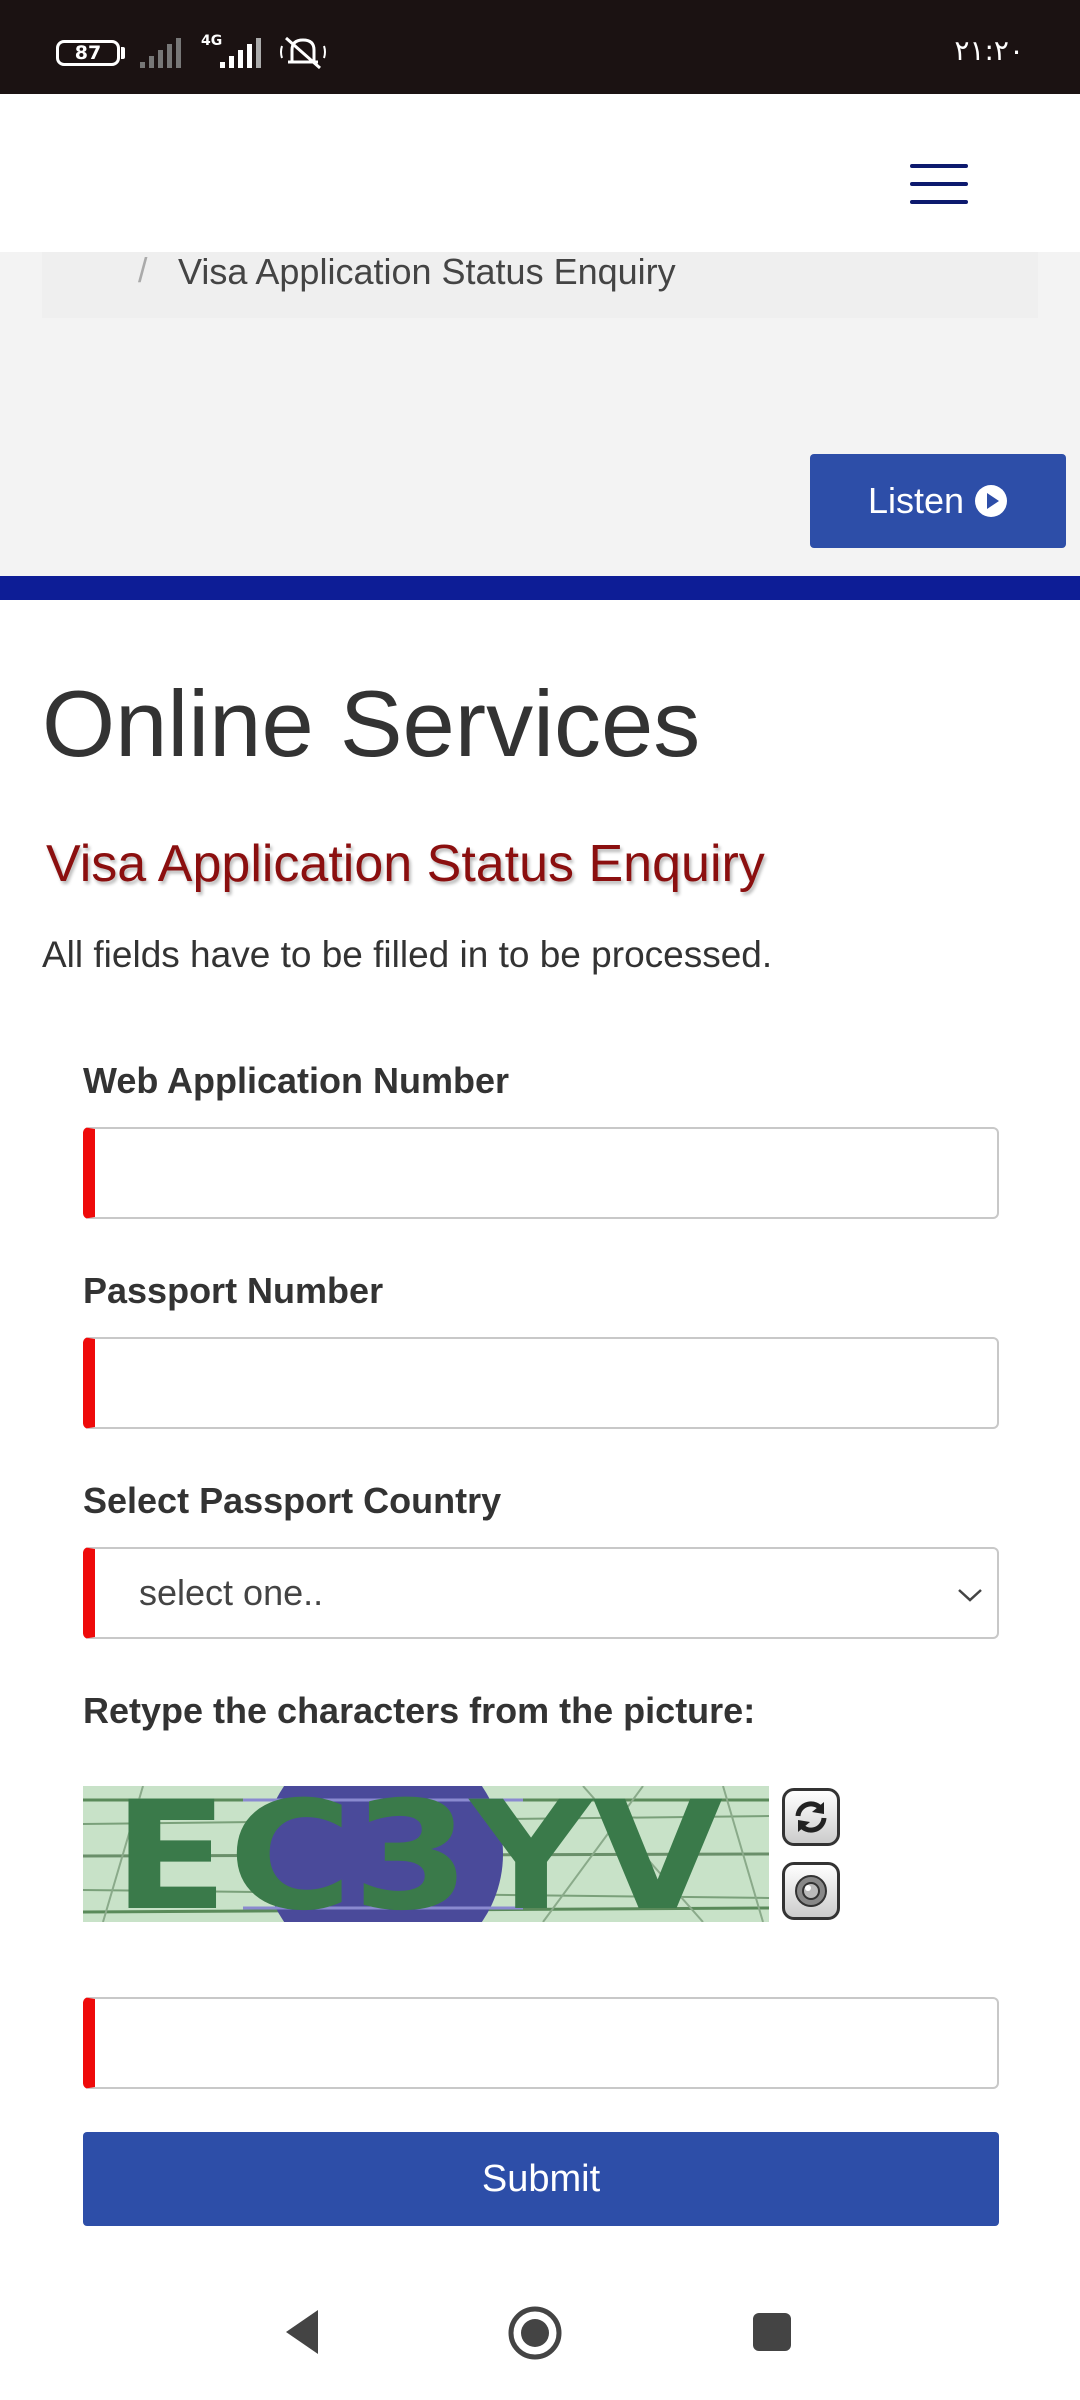  What do you see at coordinates (541, 1383) in the screenshot?
I see `passport-number-input` at bounding box center [541, 1383].